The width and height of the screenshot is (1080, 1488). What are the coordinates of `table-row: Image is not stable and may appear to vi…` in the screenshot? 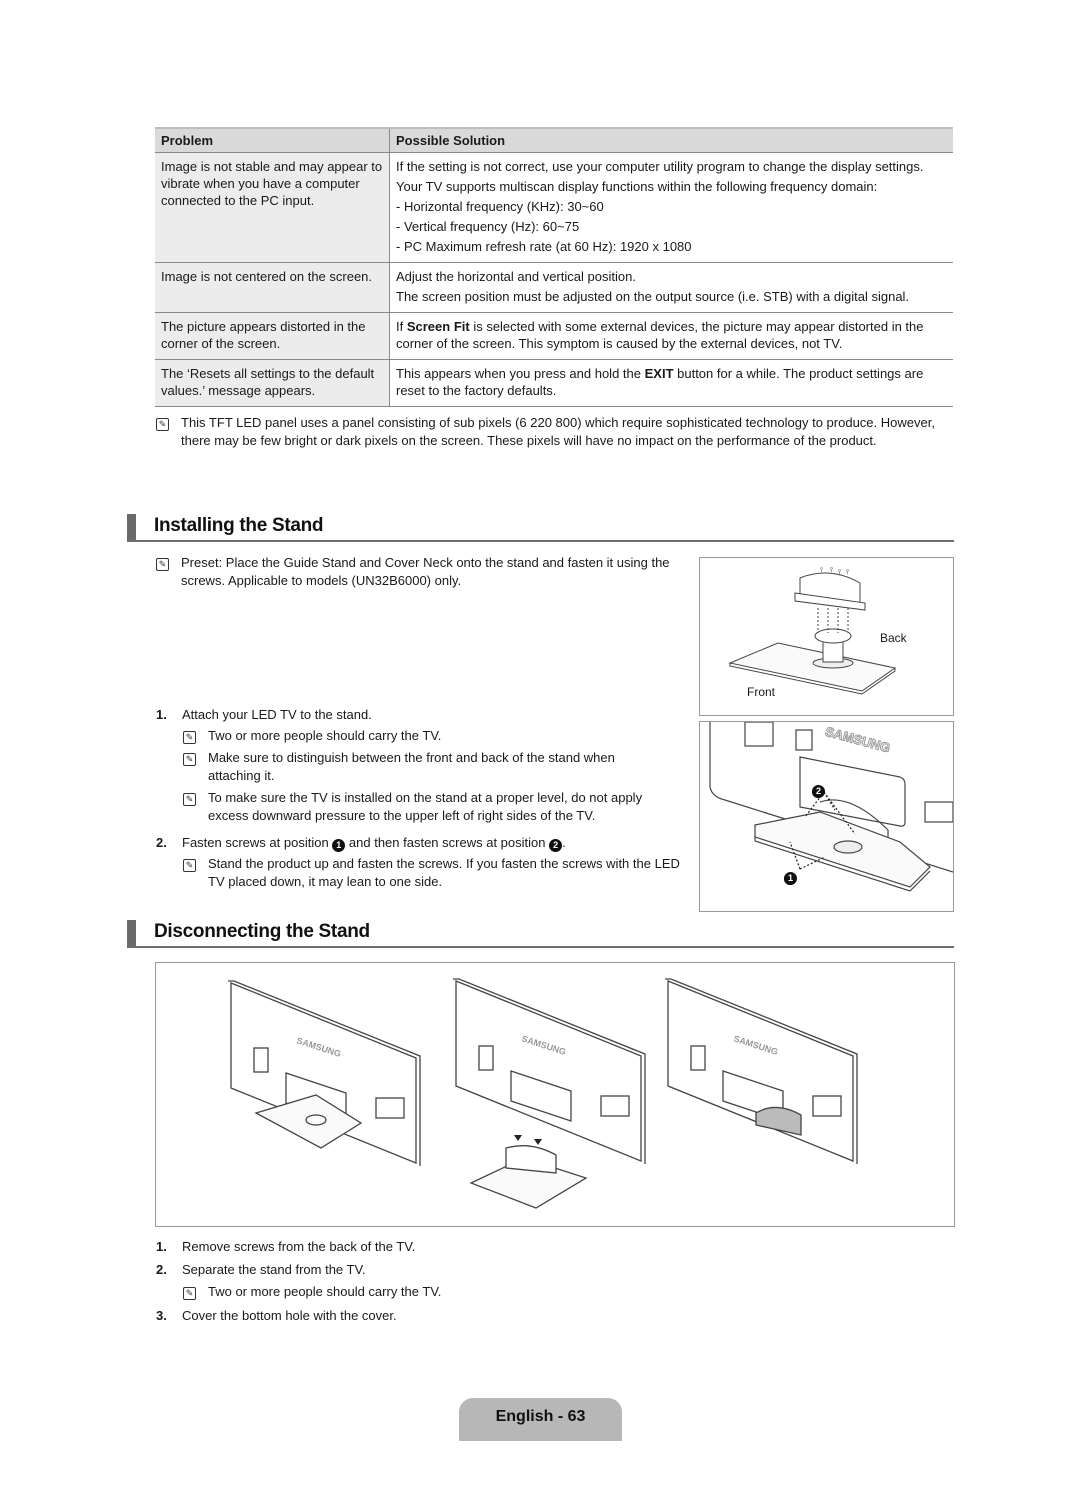 It's located at (554, 207).